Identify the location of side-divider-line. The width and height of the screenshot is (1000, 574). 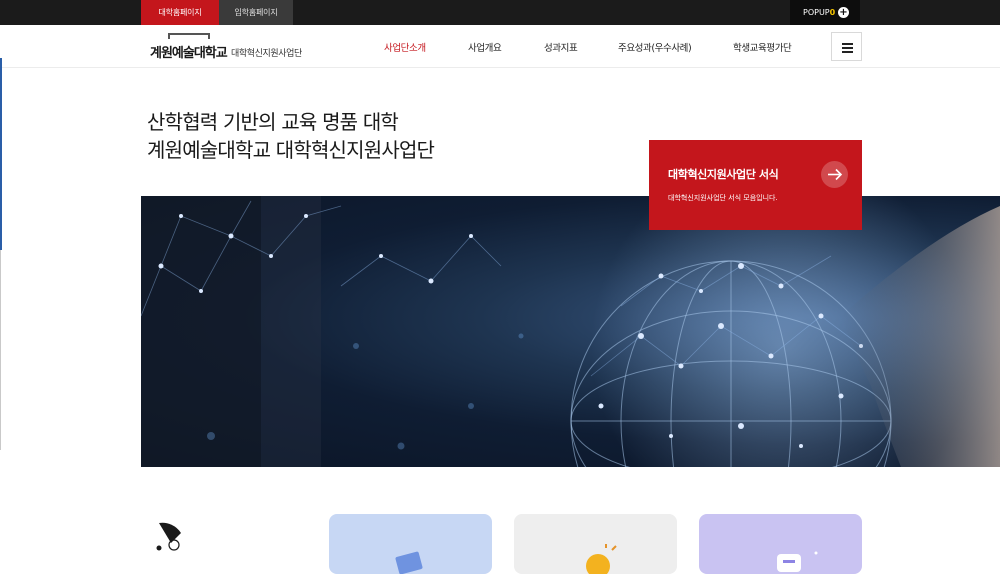
(0, 350).